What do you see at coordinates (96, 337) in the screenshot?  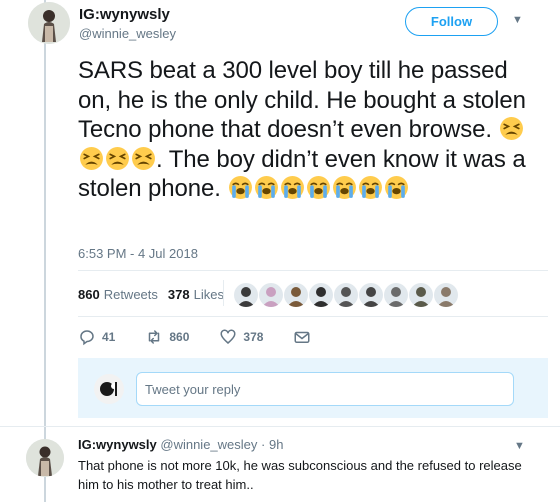 I see `reply-action: 41` at bounding box center [96, 337].